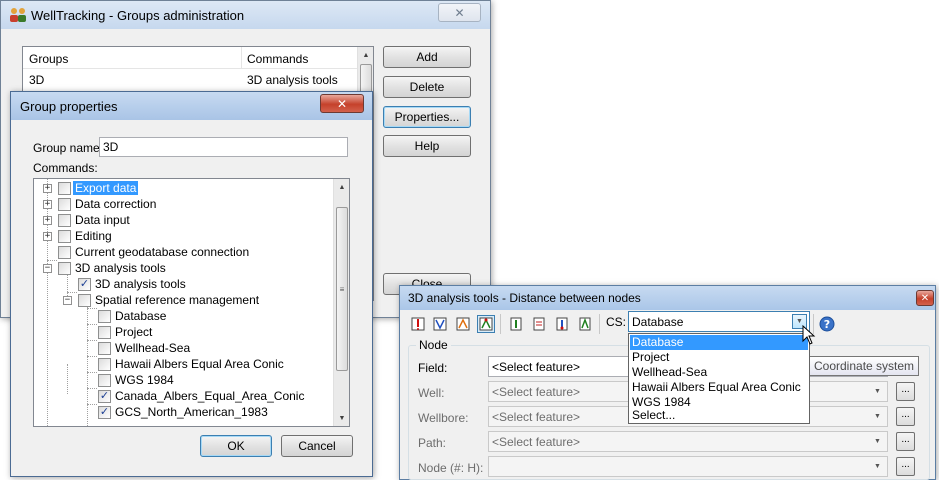 This screenshot has width=939, height=480. I want to click on tree-scrollbar: ▲ ≡ ▼, so click(341, 302).